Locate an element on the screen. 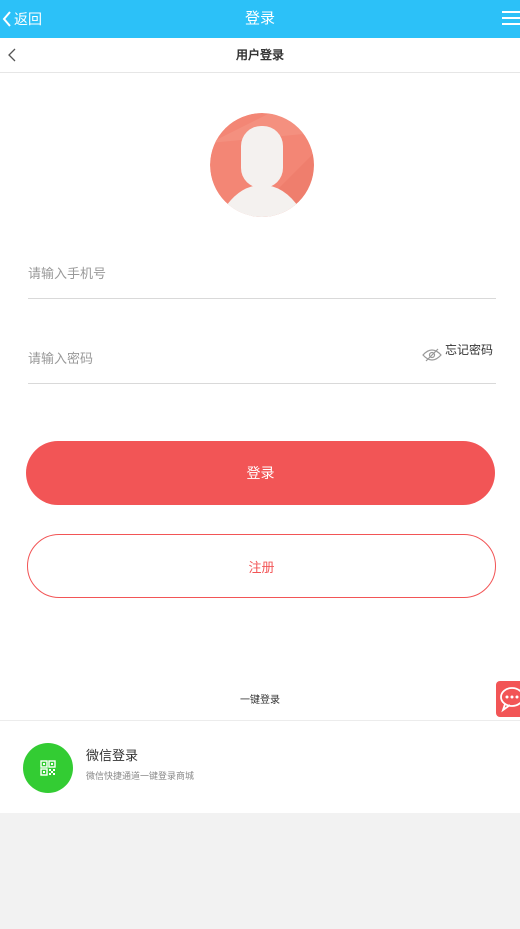  eye-hidden-icon is located at coordinates (432, 355).